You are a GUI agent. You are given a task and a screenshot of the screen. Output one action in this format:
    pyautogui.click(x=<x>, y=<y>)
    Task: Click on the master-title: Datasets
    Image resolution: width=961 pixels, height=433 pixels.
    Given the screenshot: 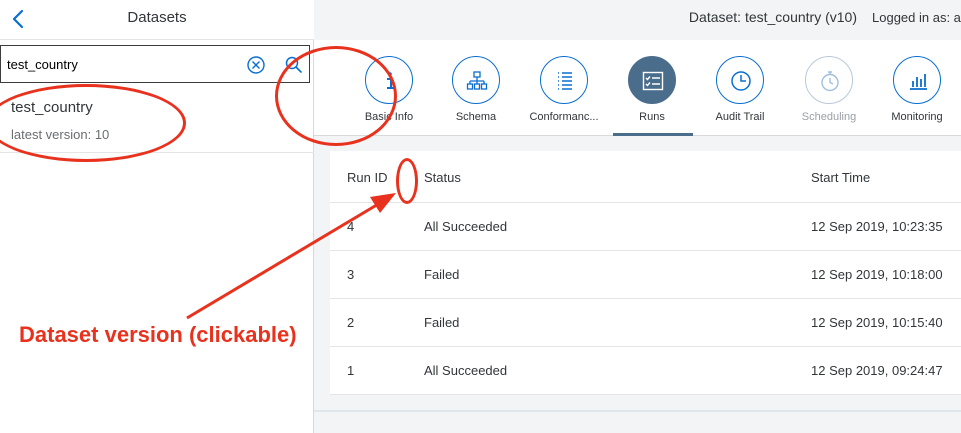 What is the action you would take?
    pyautogui.click(x=157, y=17)
    